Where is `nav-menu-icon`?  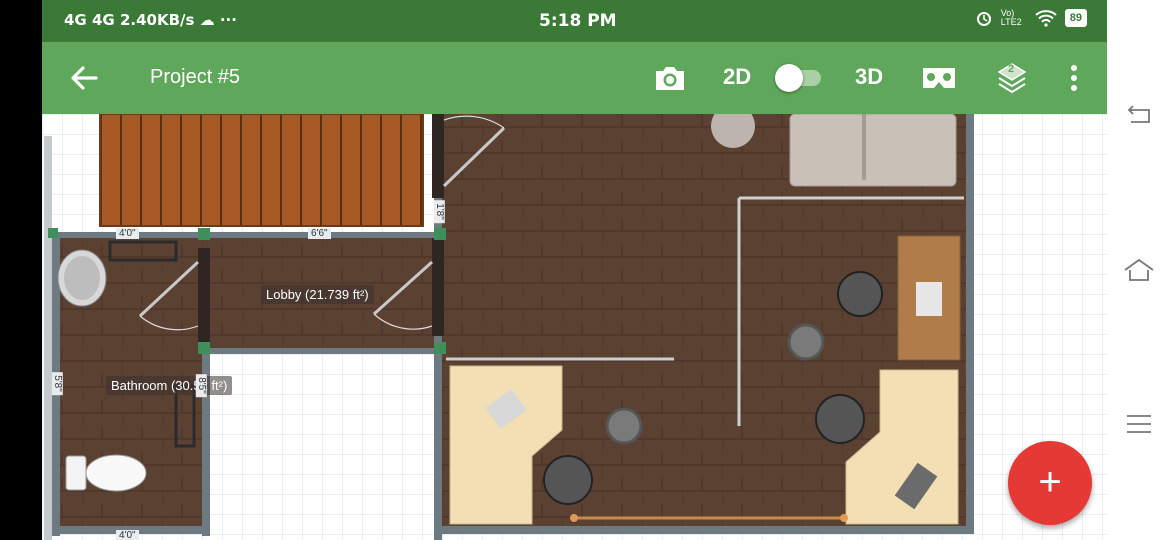 nav-menu-icon is located at coordinates (1139, 424).